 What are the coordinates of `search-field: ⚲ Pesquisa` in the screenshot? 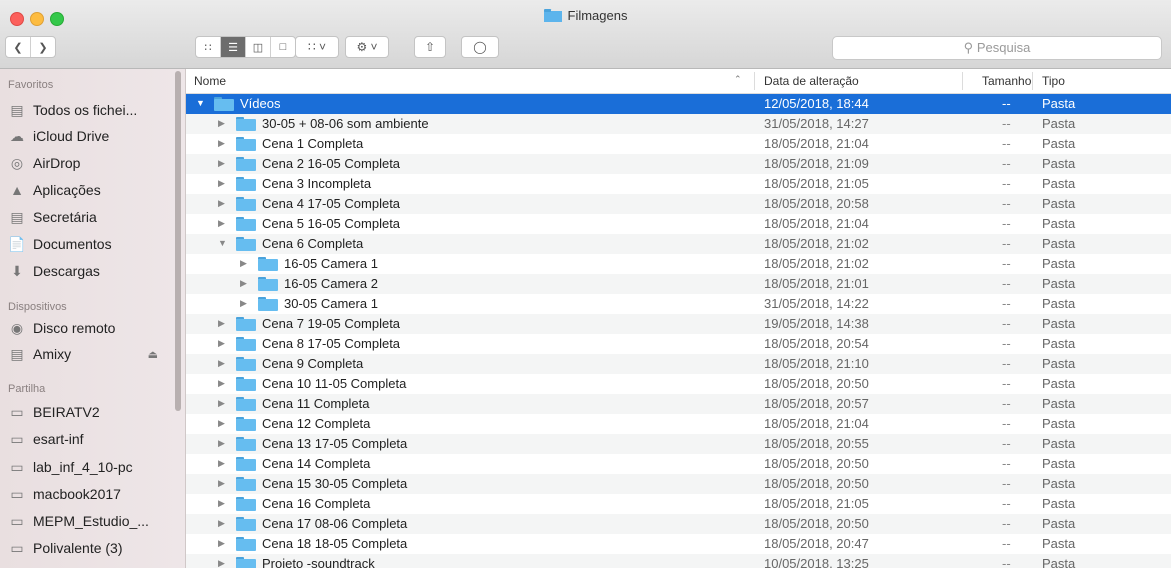 It's located at (997, 48).